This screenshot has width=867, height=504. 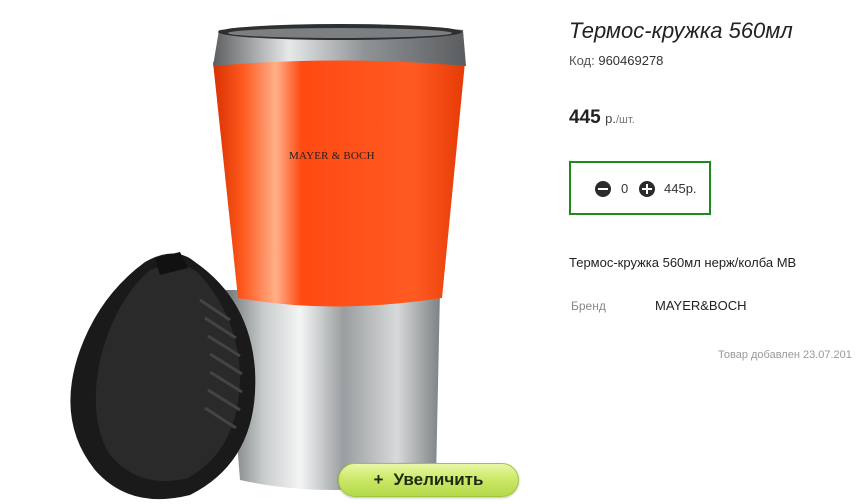 I want to click on product-description: Термос-кружка 560мл нерж/колба МВ, so click(x=683, y=262).